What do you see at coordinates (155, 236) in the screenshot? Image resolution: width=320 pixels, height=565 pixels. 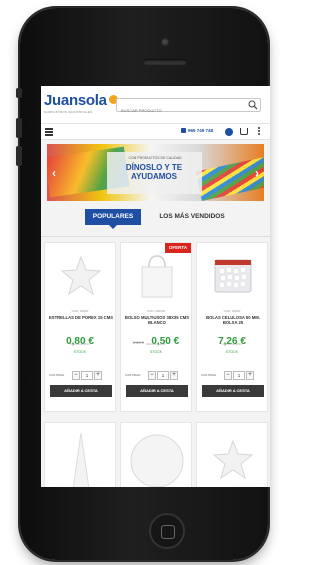 I see `tabs-divider` at bounding box center [155, 236].